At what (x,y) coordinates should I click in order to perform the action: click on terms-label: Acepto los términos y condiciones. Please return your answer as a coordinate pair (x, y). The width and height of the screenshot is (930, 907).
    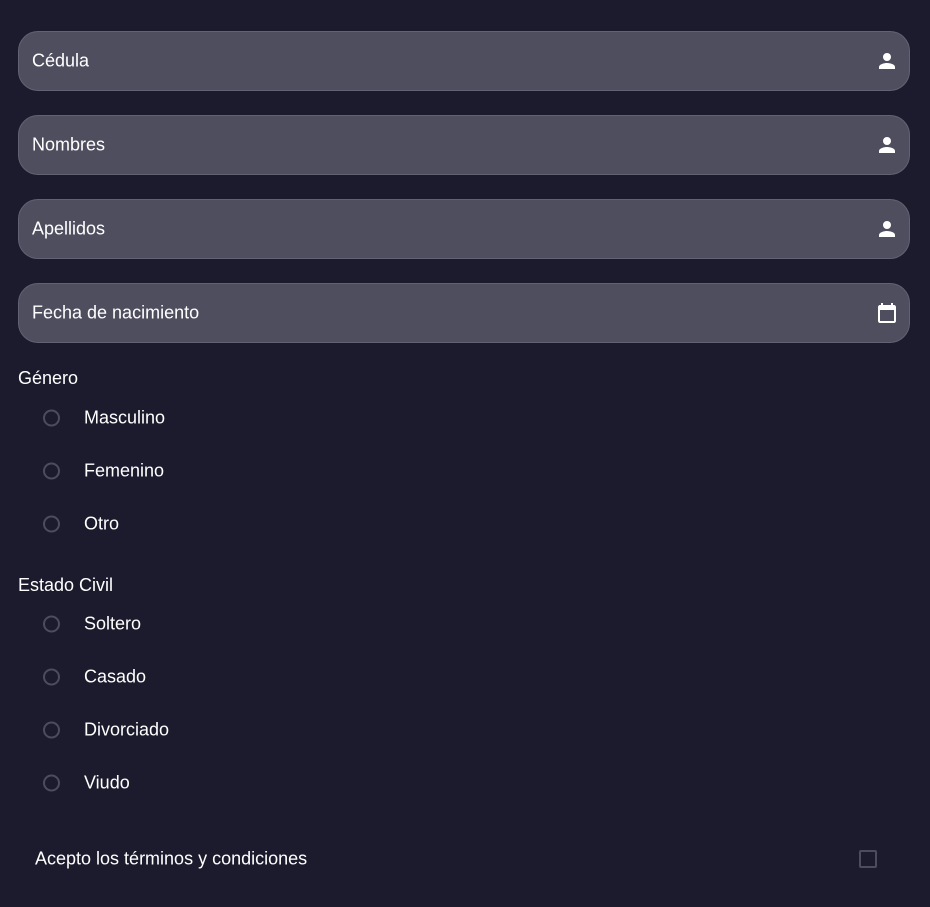
    Looking at the image, I should click on (171, 858).